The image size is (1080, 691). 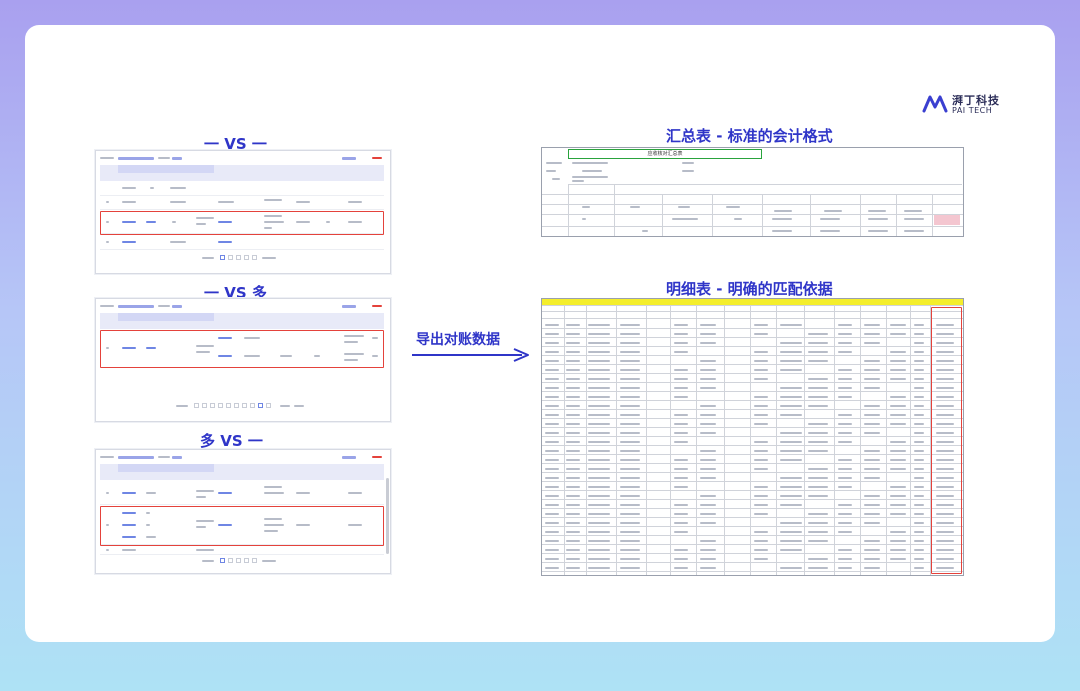 I want to click on heading-detail-table: 明细表 - 明确的匹配依据, so click(x=749, y=289).